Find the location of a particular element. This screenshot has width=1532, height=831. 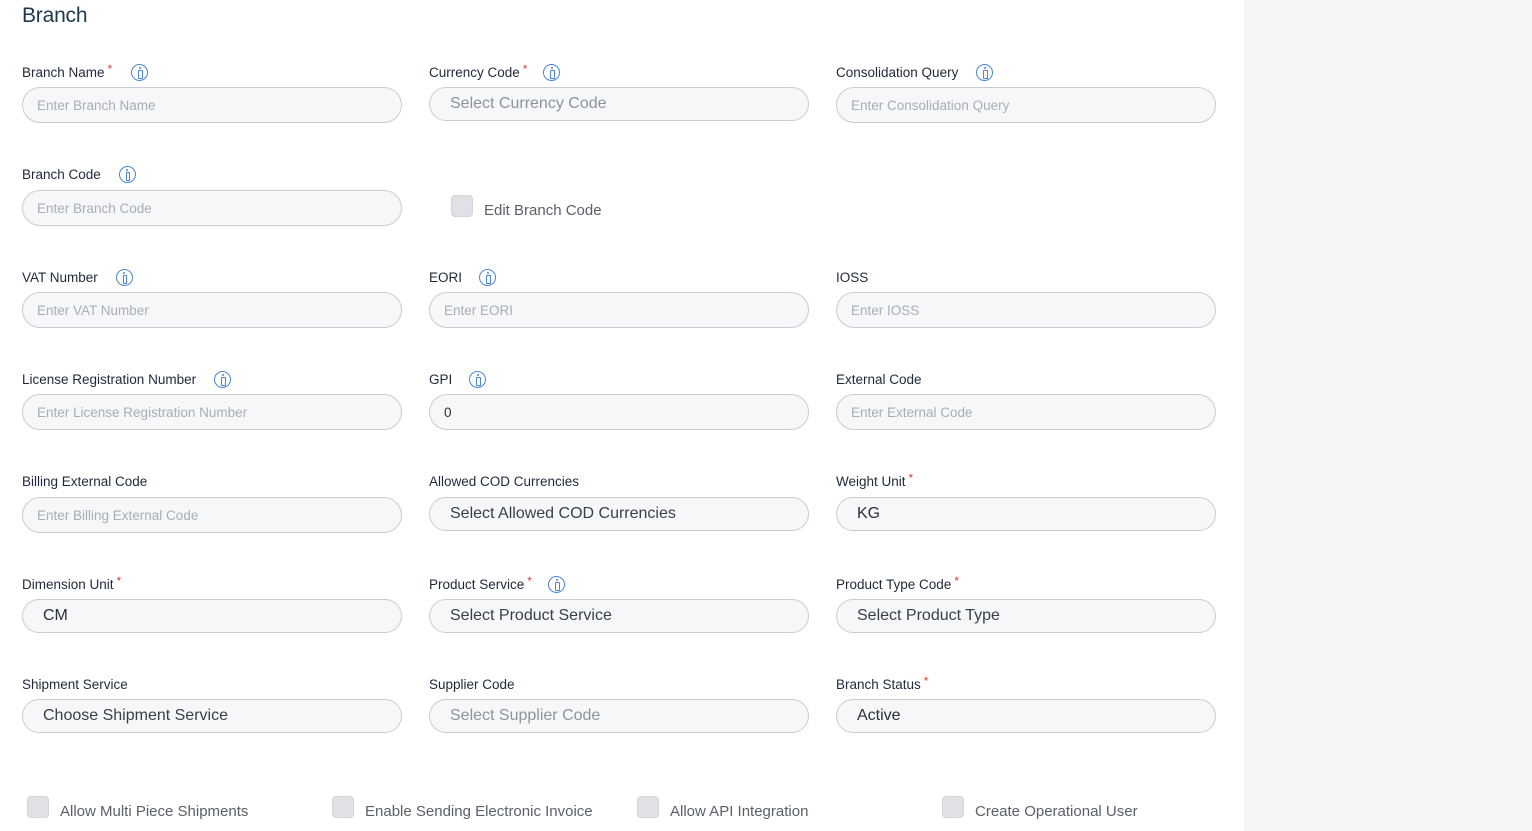

currency-code-label: Currency Code is located at coordinates (474, 72).